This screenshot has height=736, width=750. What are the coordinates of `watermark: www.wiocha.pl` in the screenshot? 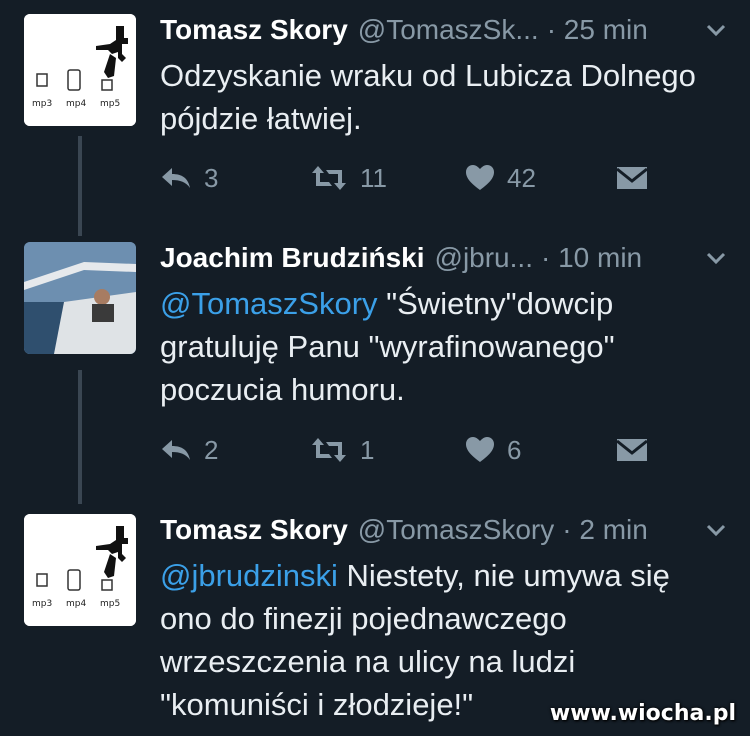 It's located at (642, 713).